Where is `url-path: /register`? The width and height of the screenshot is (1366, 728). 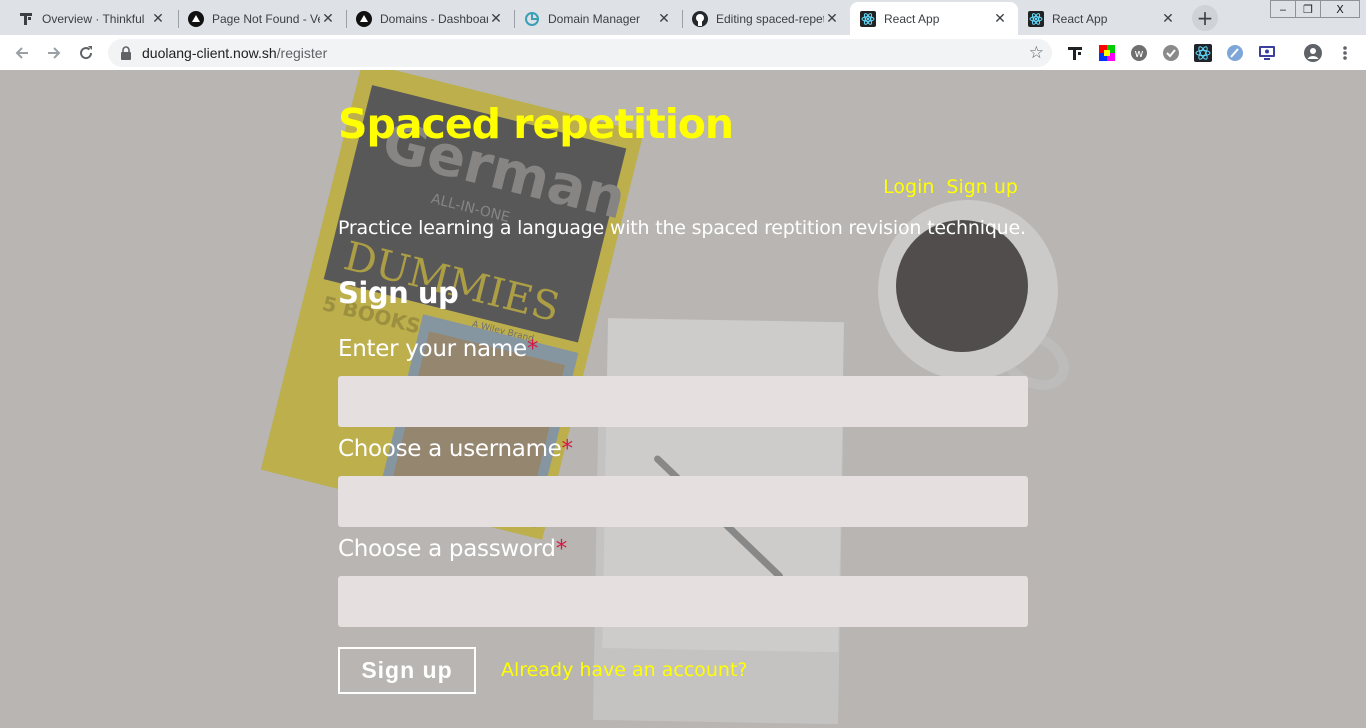
url-path: /register is located at coordinates (302, 53).